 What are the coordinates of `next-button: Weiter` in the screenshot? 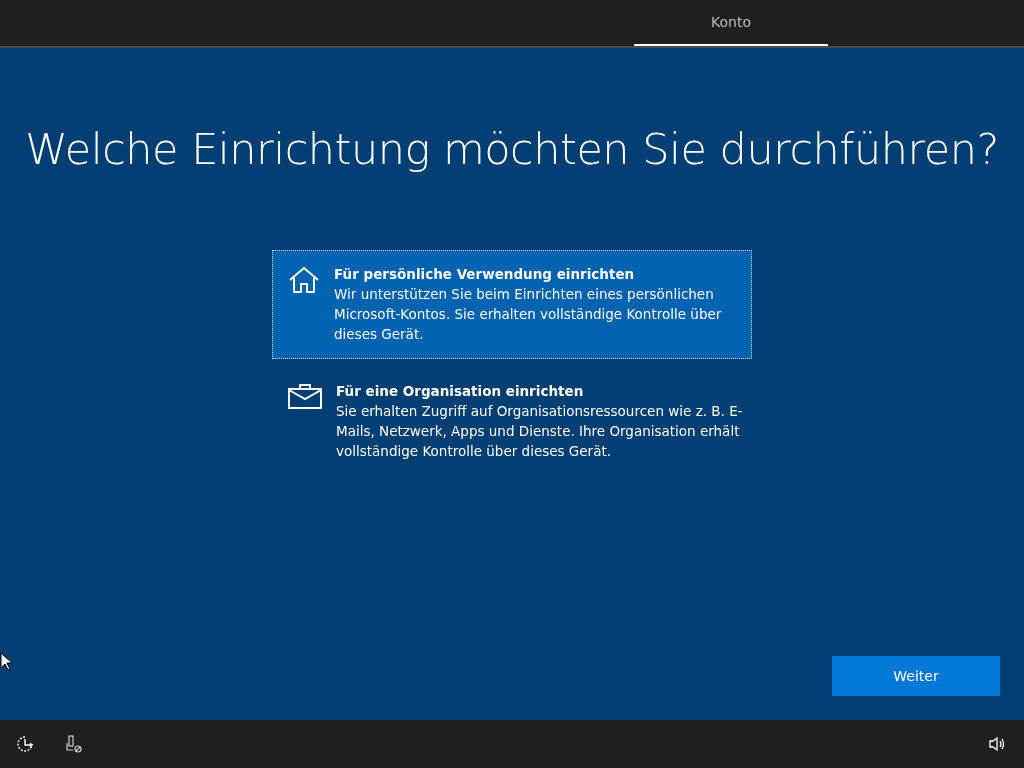 It's located at (916, 676).